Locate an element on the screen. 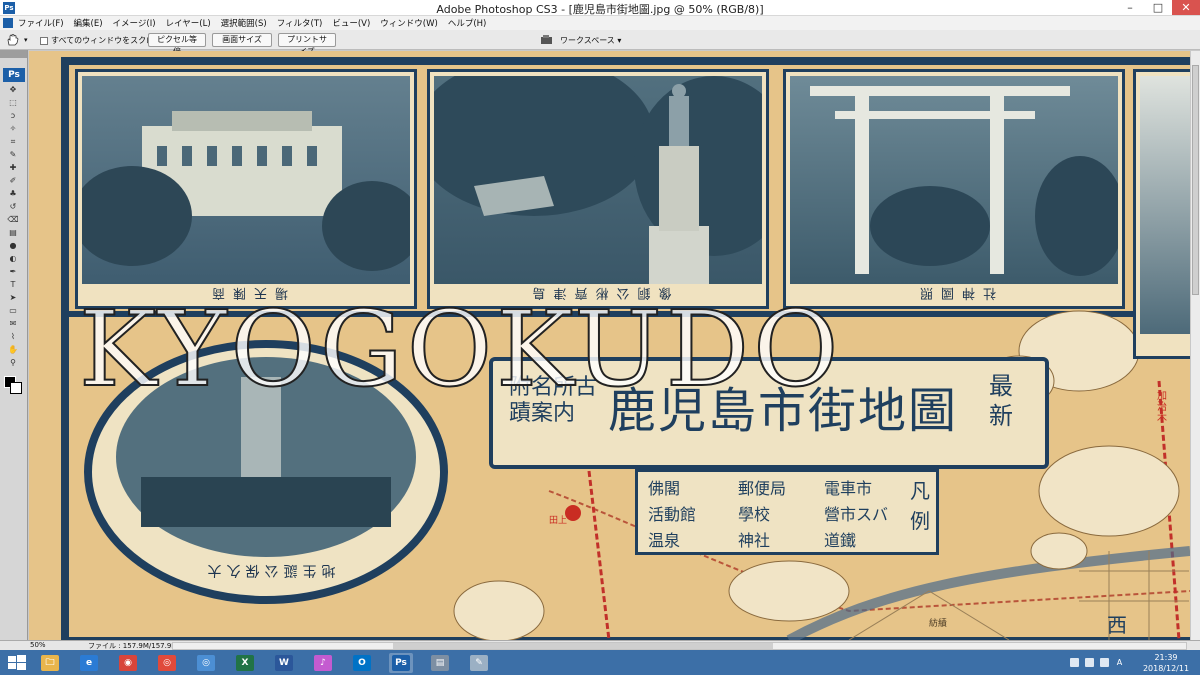 The width and height of the screenshot is (1200, 675). zoom-tool-icon: ⚲ is located at coordinates (13, 362).